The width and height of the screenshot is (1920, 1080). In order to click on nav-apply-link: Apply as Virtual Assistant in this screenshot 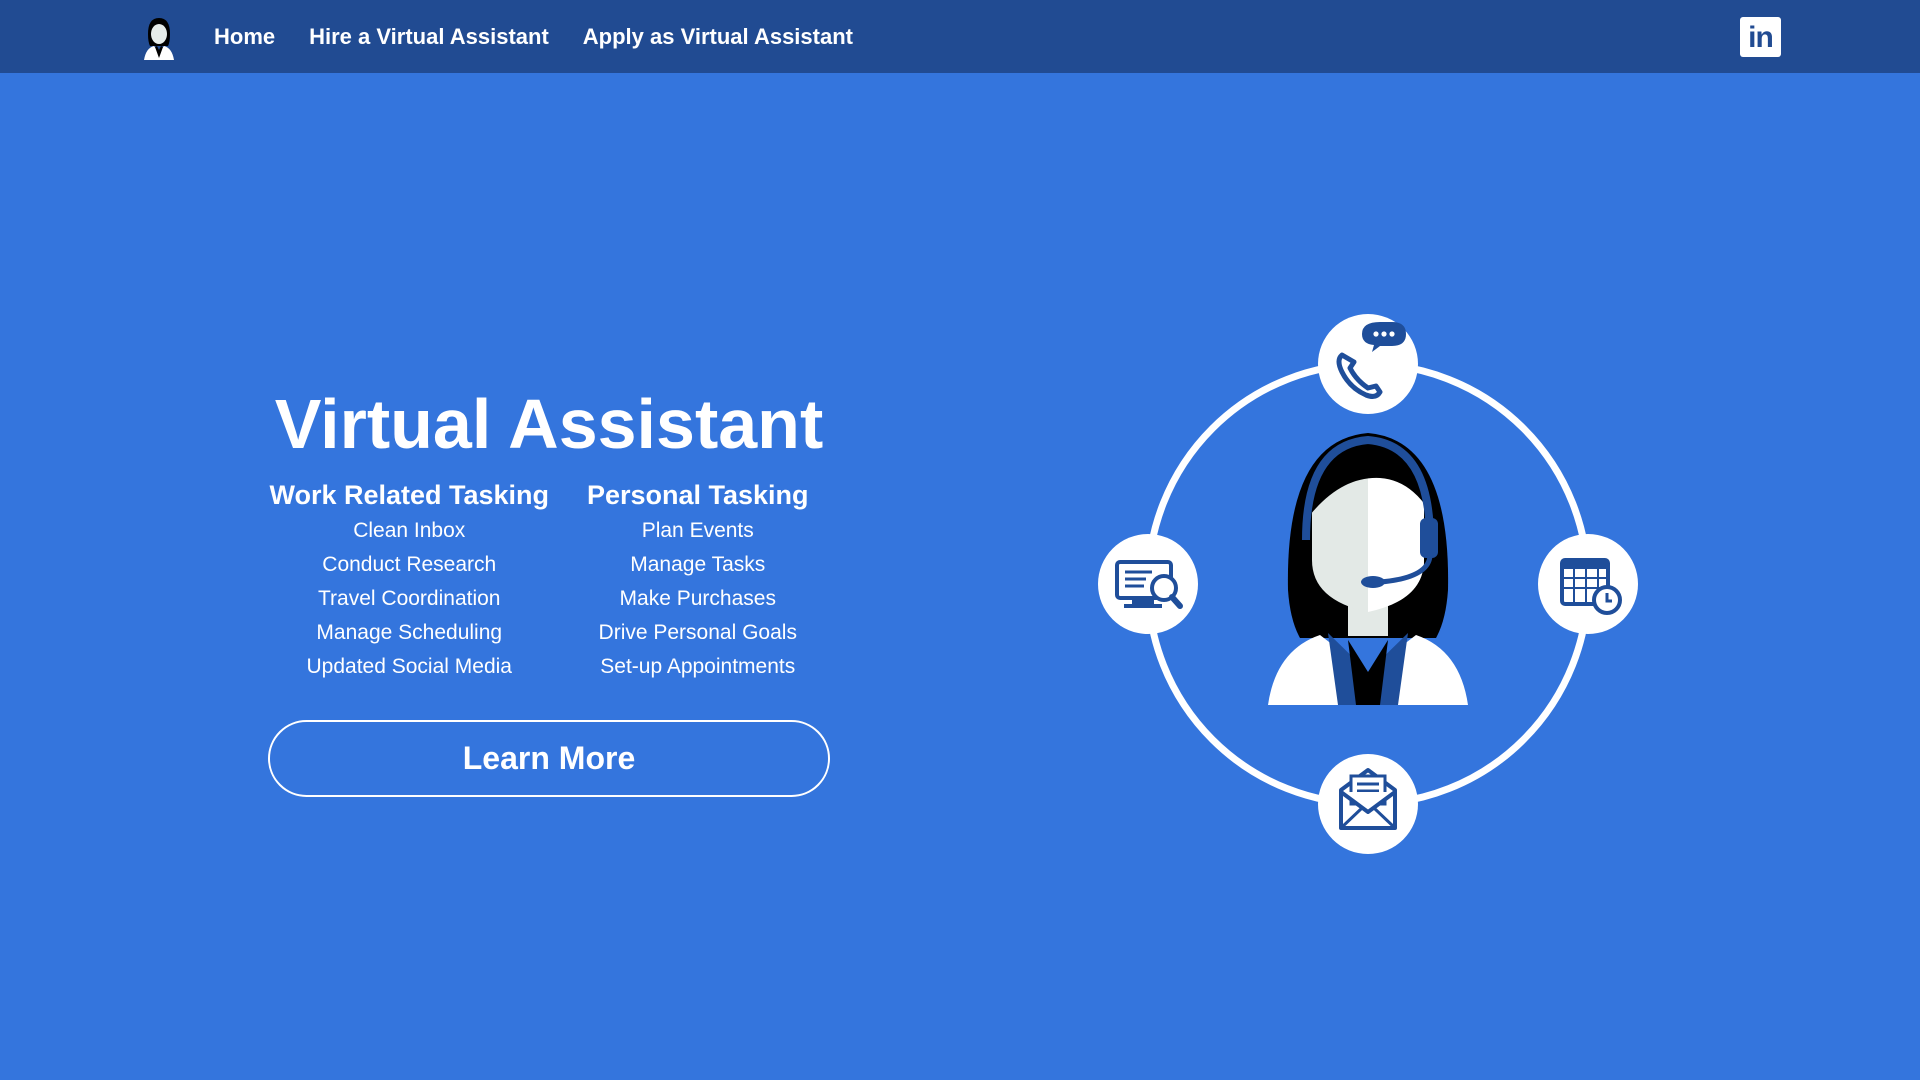, I will do `click(718, 37)`.